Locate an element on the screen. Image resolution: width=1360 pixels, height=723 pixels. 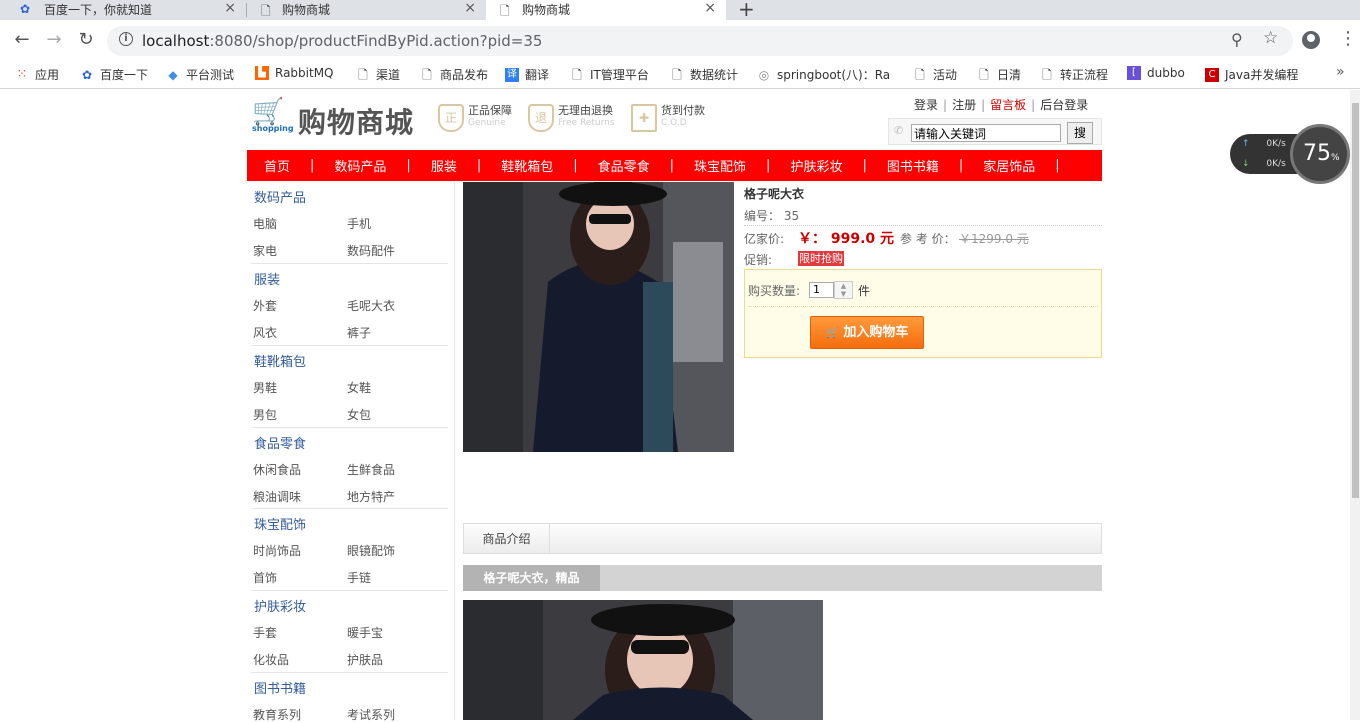
category-item: 裤子 is located at coordinates (359, 332).